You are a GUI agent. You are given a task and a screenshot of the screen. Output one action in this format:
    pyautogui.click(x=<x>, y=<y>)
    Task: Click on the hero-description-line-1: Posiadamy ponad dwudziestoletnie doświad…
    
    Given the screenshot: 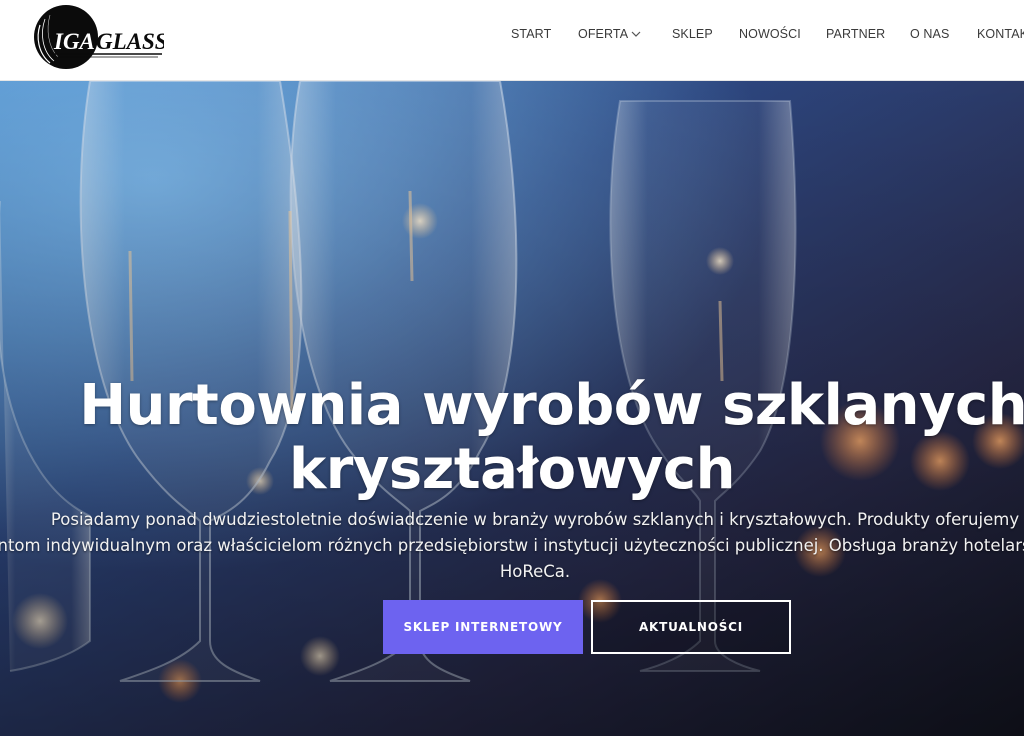 What is the action you would take?
    pyautogui.click(x=535, y=519)
    